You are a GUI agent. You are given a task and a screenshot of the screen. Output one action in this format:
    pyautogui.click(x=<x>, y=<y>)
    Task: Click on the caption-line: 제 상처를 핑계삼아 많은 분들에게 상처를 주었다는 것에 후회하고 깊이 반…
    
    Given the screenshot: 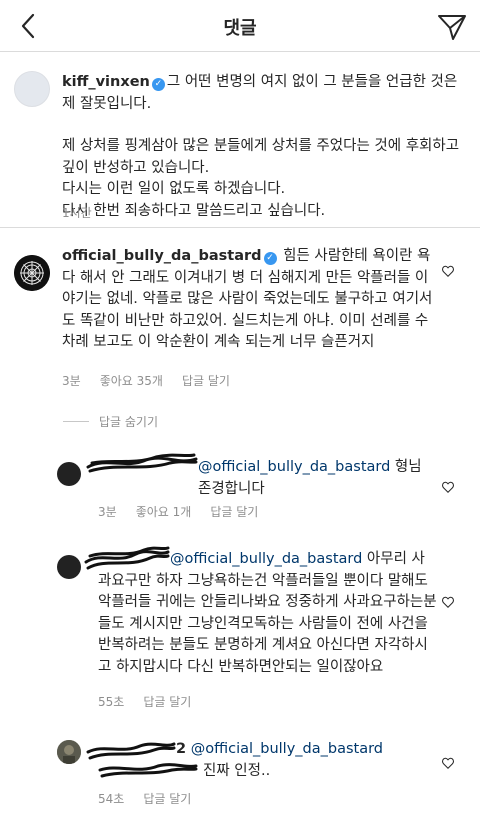 What is the action you would take?
    pyautogui.click(x=261, y=157)
    